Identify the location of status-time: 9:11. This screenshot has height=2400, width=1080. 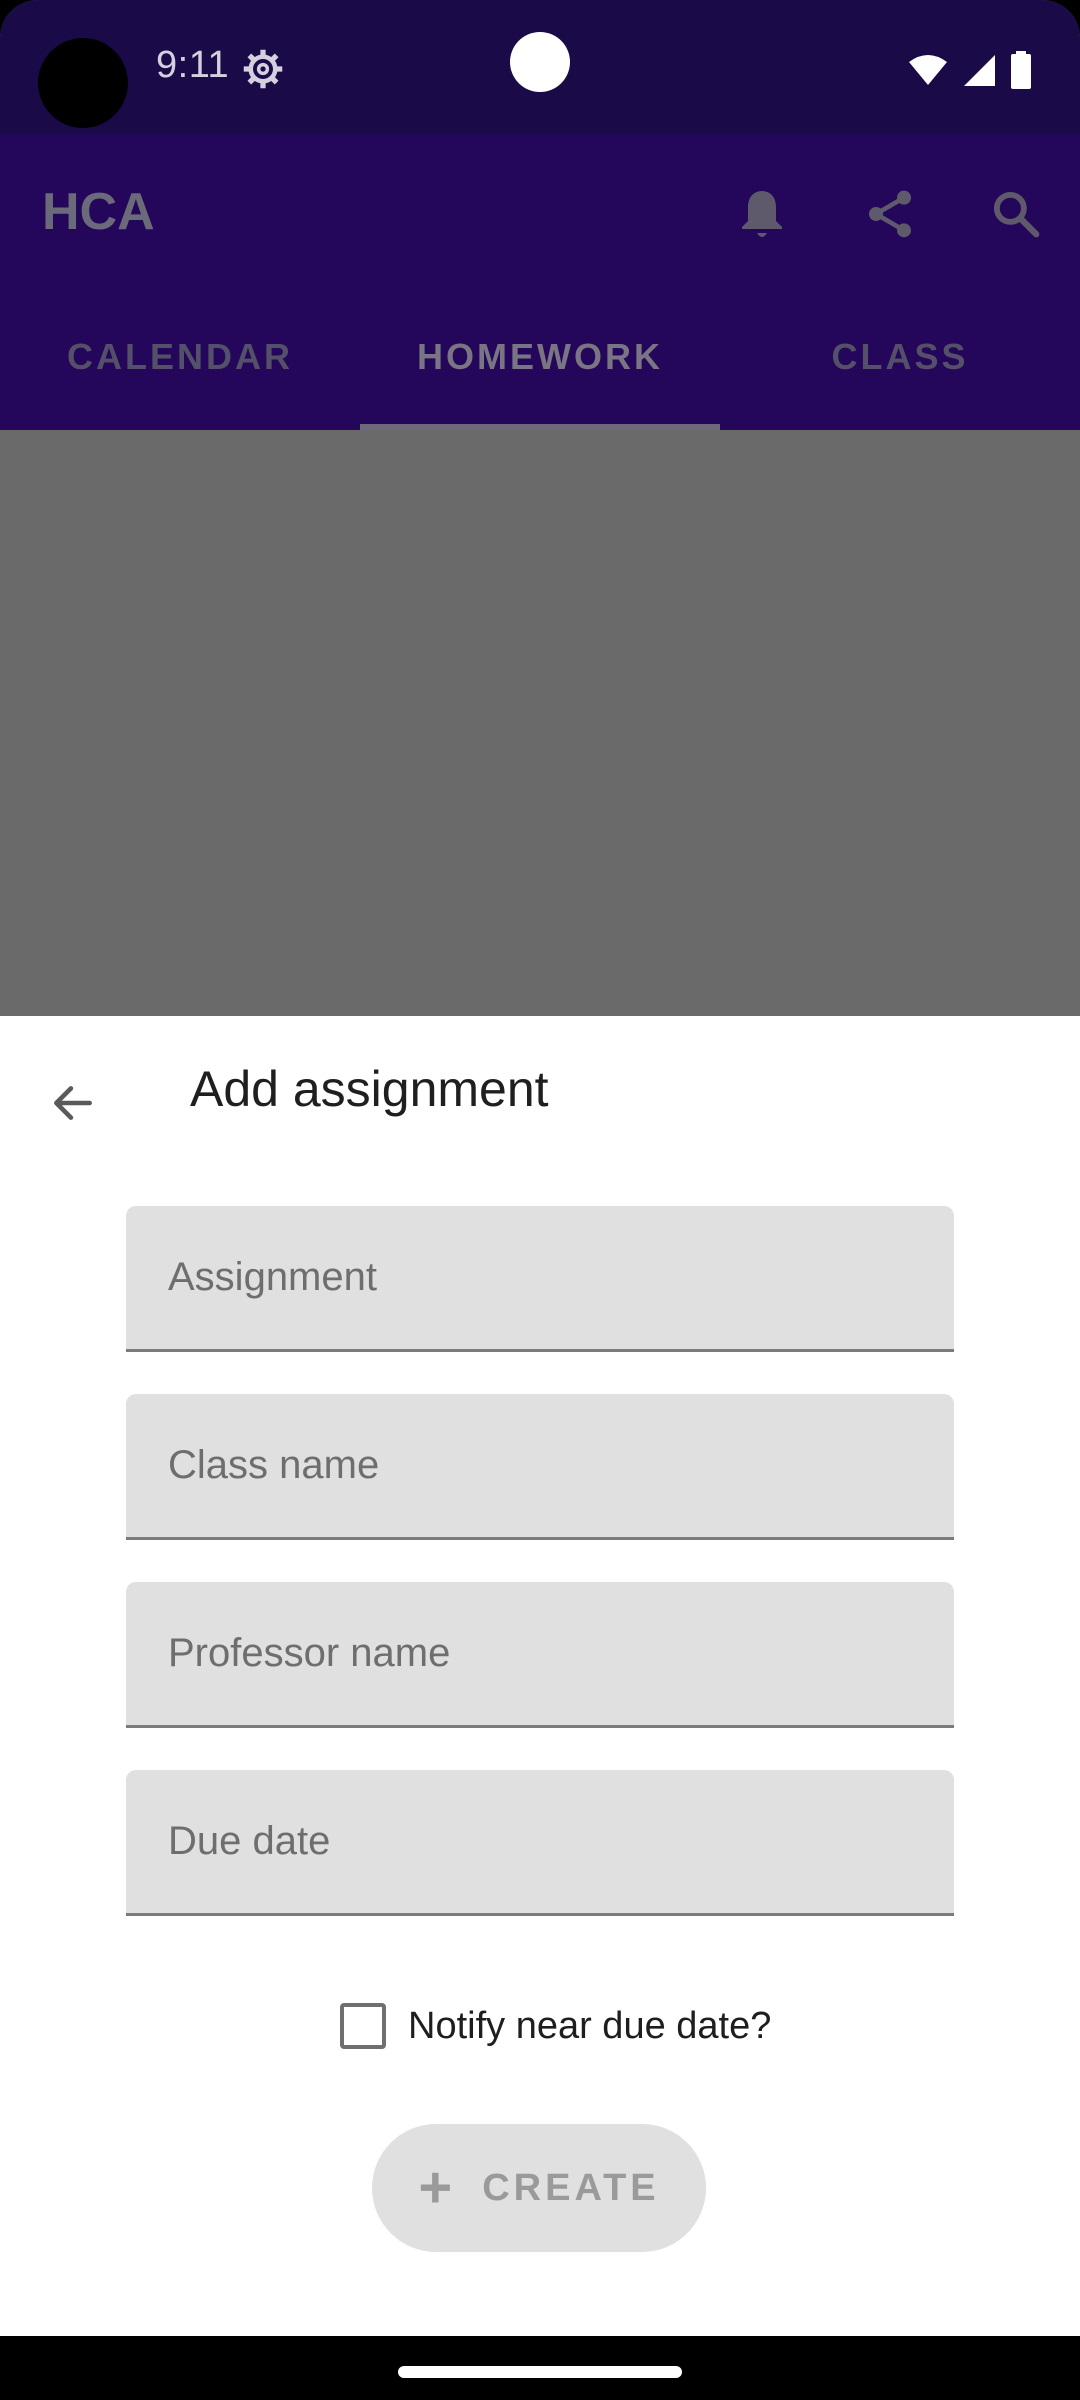
(193, 65).